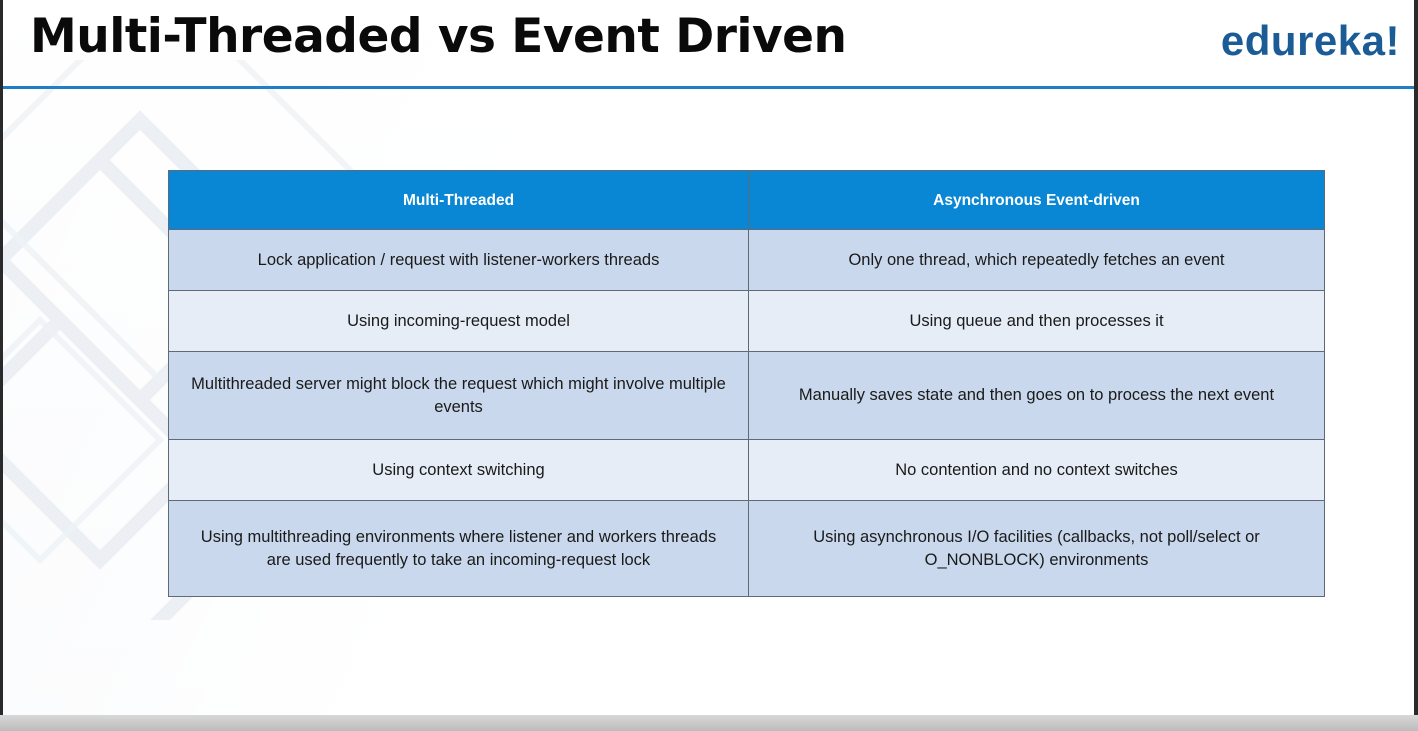  I want to click on table-header-row: Multi-Threaded Asynchronous Event-driven, so click(746, 200).